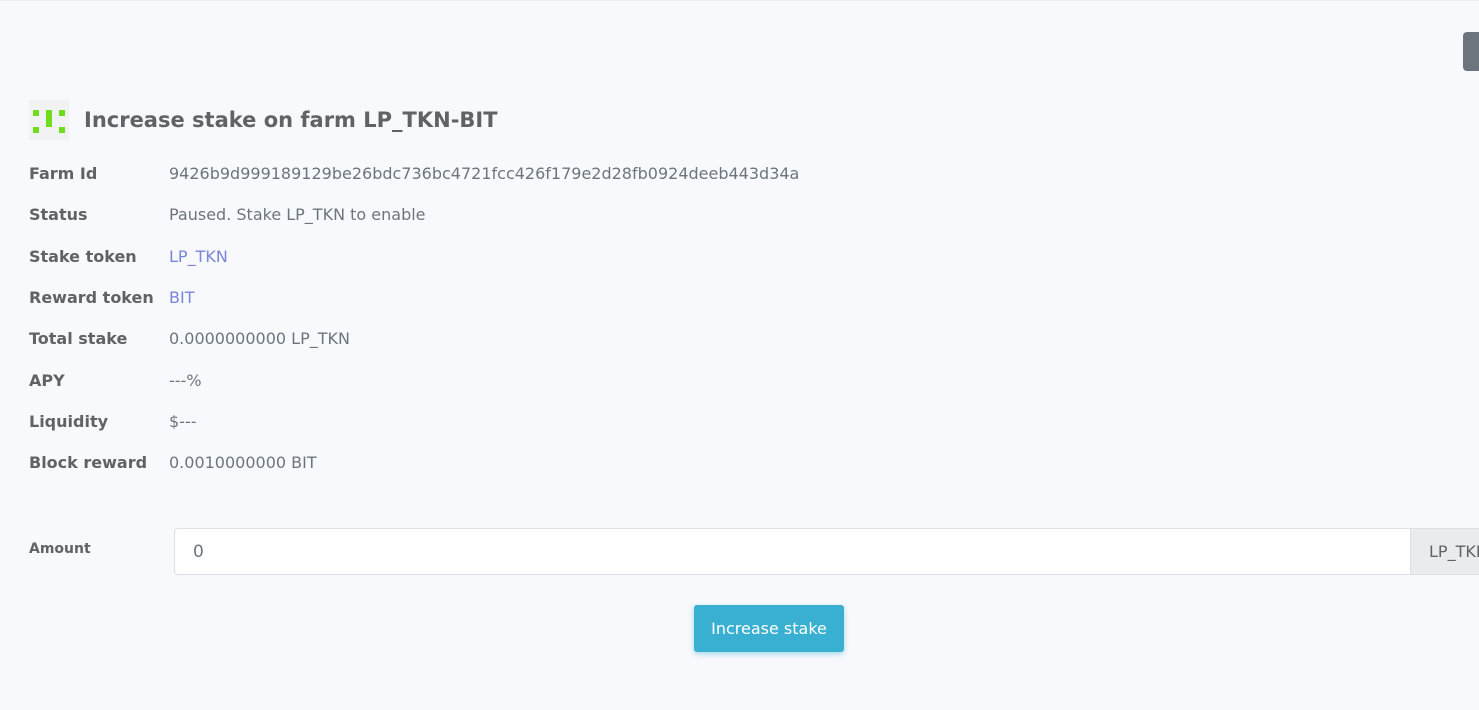 This screenshot has height=710, width=1479. I want to click on detail-label: Status, so click(58, 215).